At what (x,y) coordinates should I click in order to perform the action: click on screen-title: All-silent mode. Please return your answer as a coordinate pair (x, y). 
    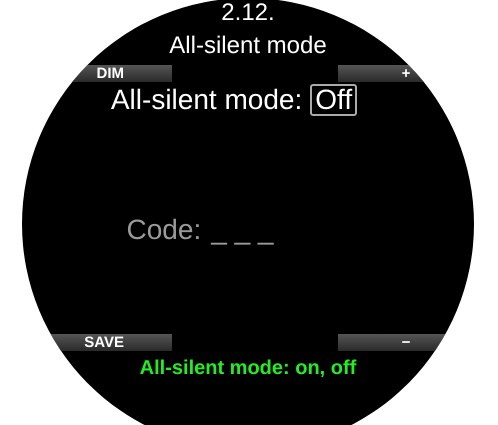
    Looking at the image, I should click on (248, 46).